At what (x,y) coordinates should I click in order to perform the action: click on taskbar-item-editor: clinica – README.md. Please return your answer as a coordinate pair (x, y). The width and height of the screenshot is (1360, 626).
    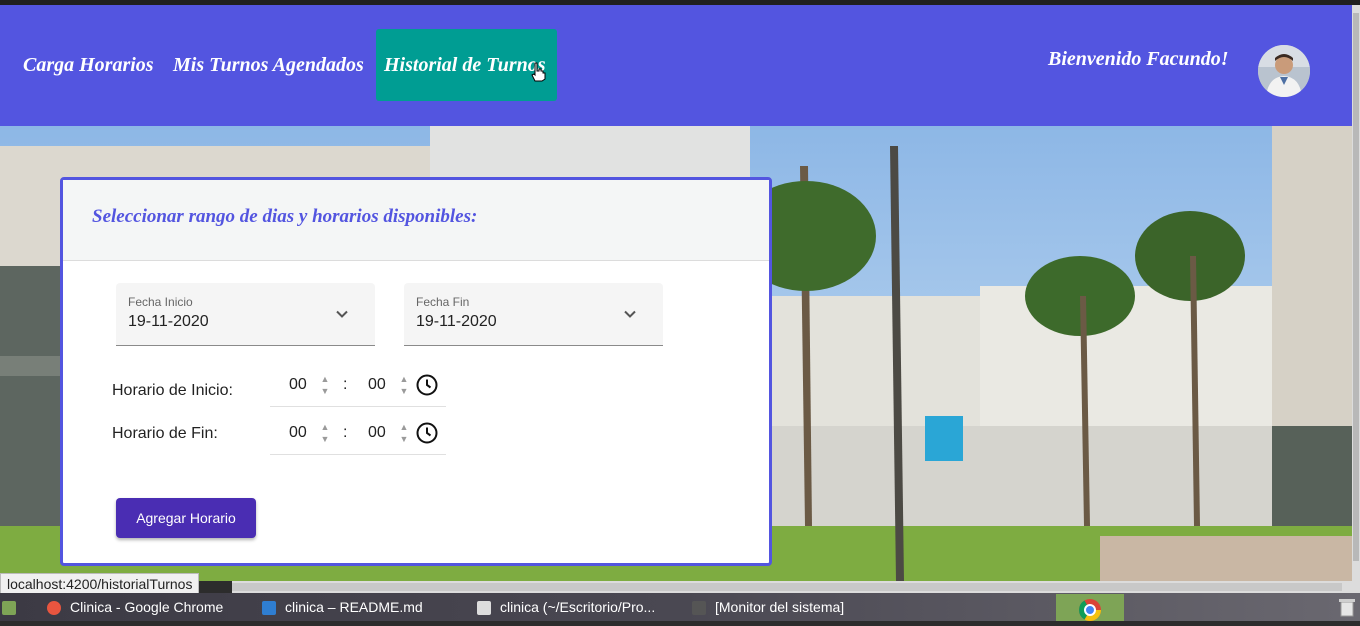
    Looking at the image, I should click on (354, 607).